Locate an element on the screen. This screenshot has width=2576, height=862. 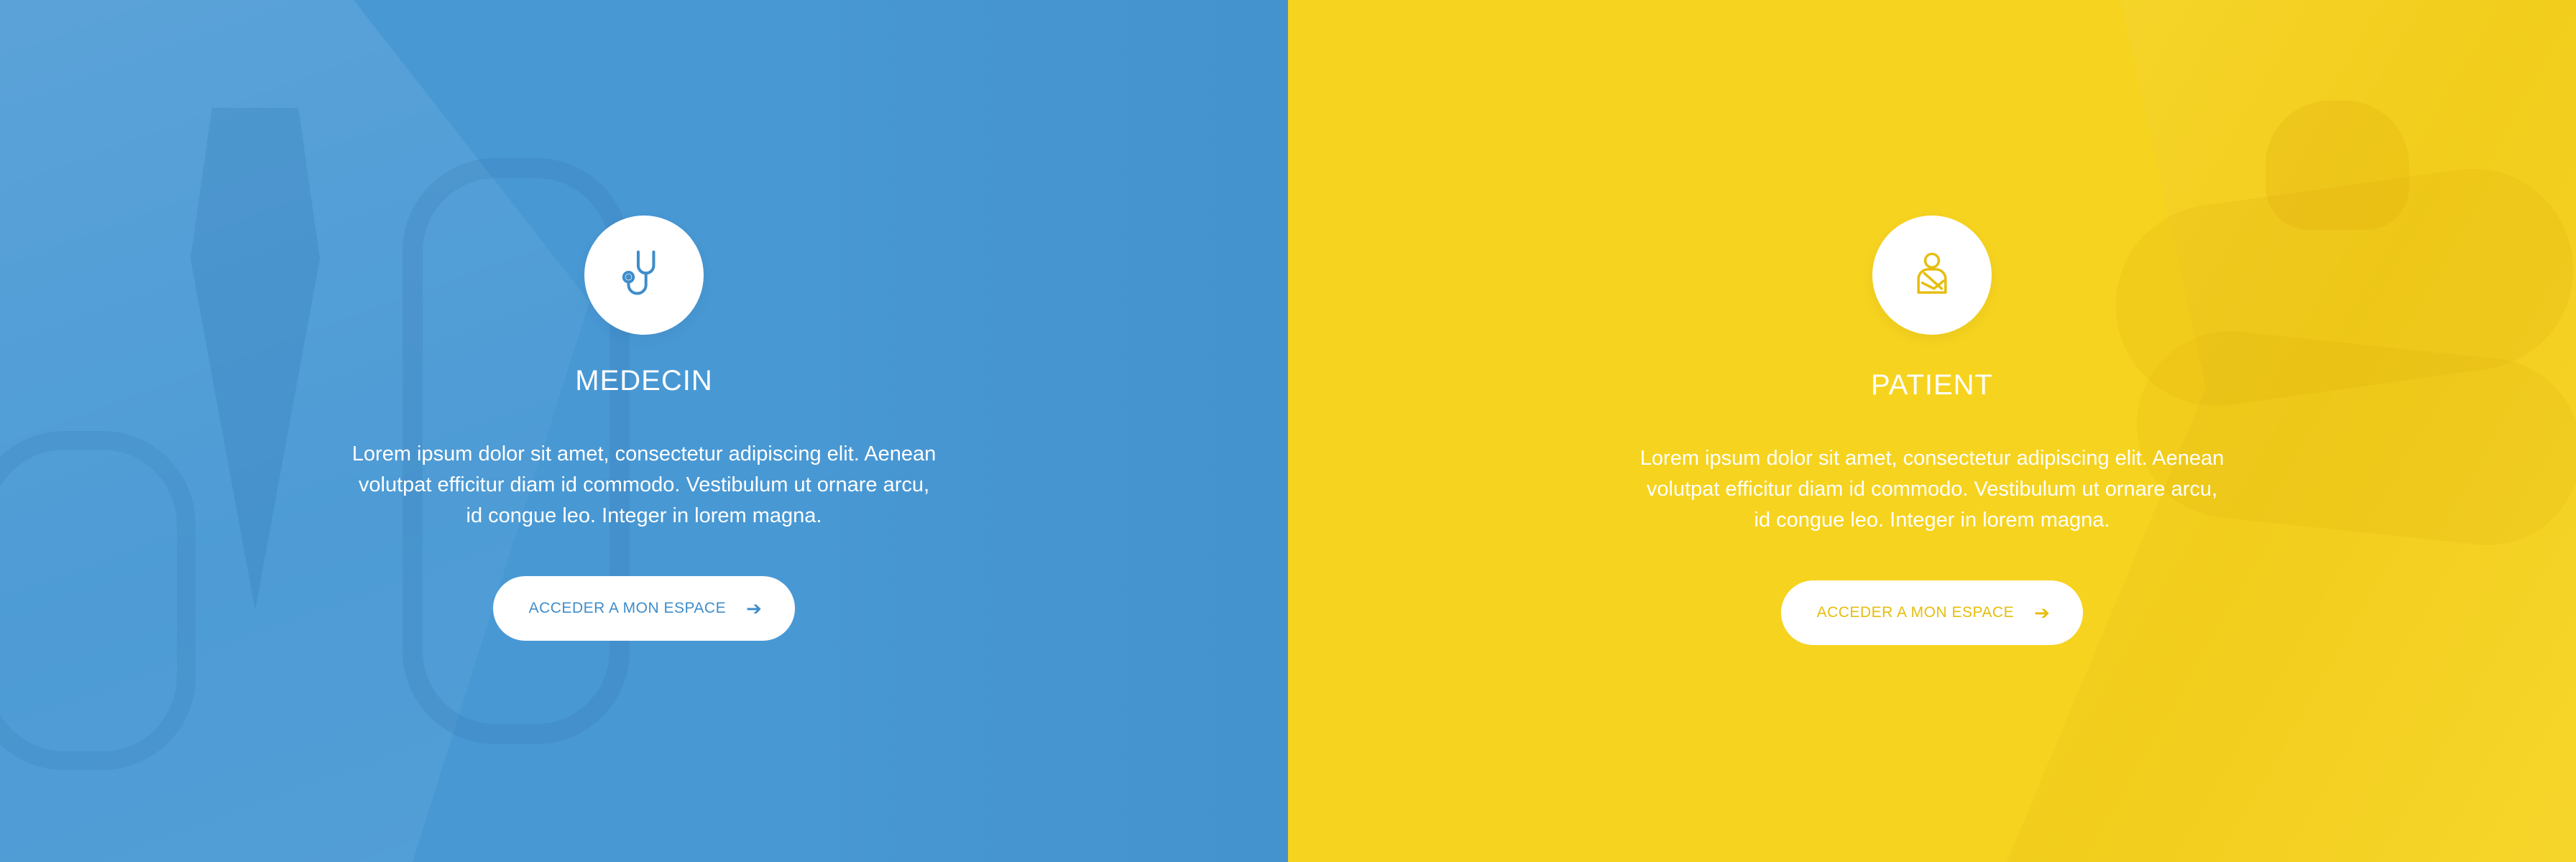
background-photo-hand is located at coordinates (2337, 166).